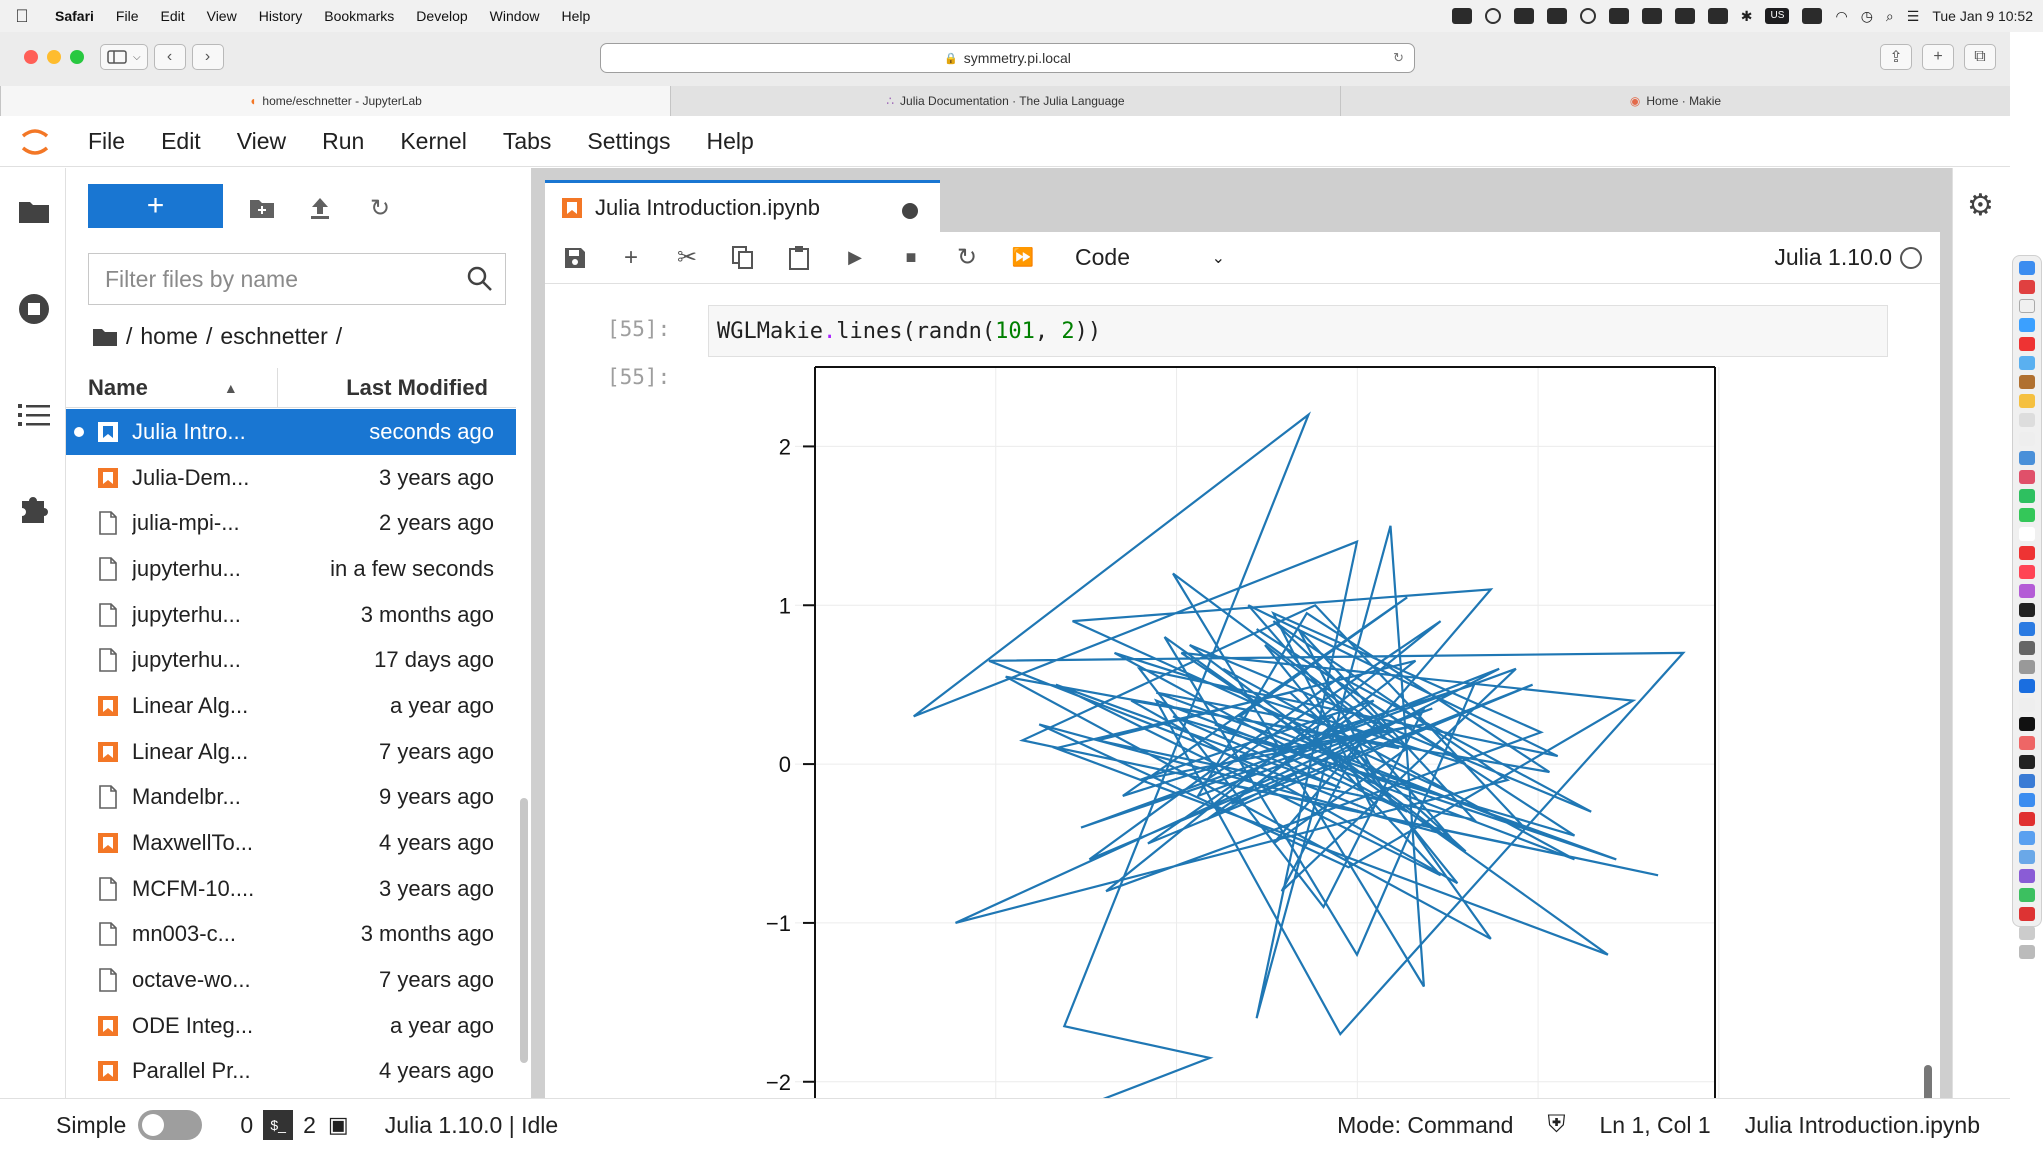  I want to click on file-row: jupyterhu... in a few seconds, so click(291, 569).